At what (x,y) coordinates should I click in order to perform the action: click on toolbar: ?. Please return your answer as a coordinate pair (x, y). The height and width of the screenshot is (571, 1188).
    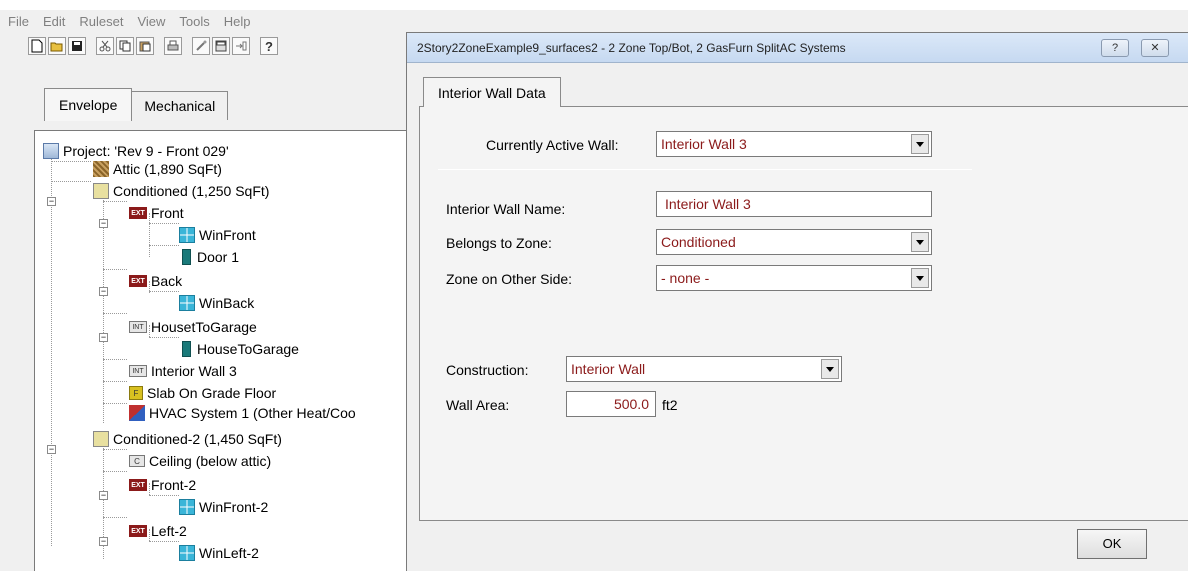
    Looking at the image, I should click on (210, 46).